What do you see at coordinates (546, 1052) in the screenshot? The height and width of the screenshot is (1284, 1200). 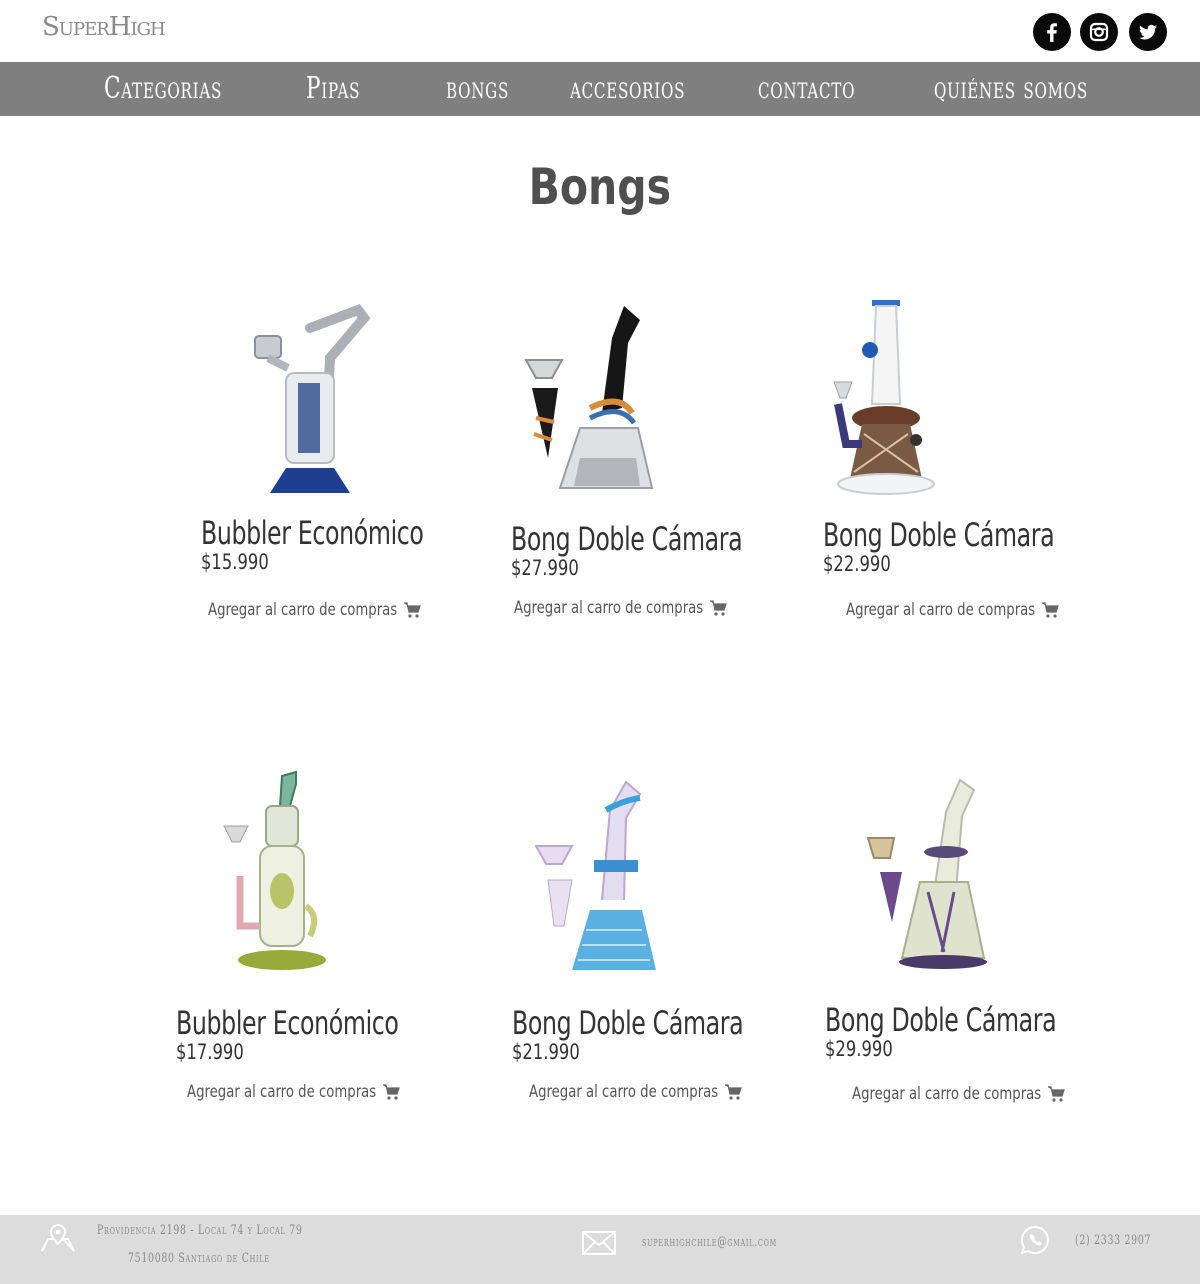 I see `product-price: $21.990` at bounding box center [546, 1052].